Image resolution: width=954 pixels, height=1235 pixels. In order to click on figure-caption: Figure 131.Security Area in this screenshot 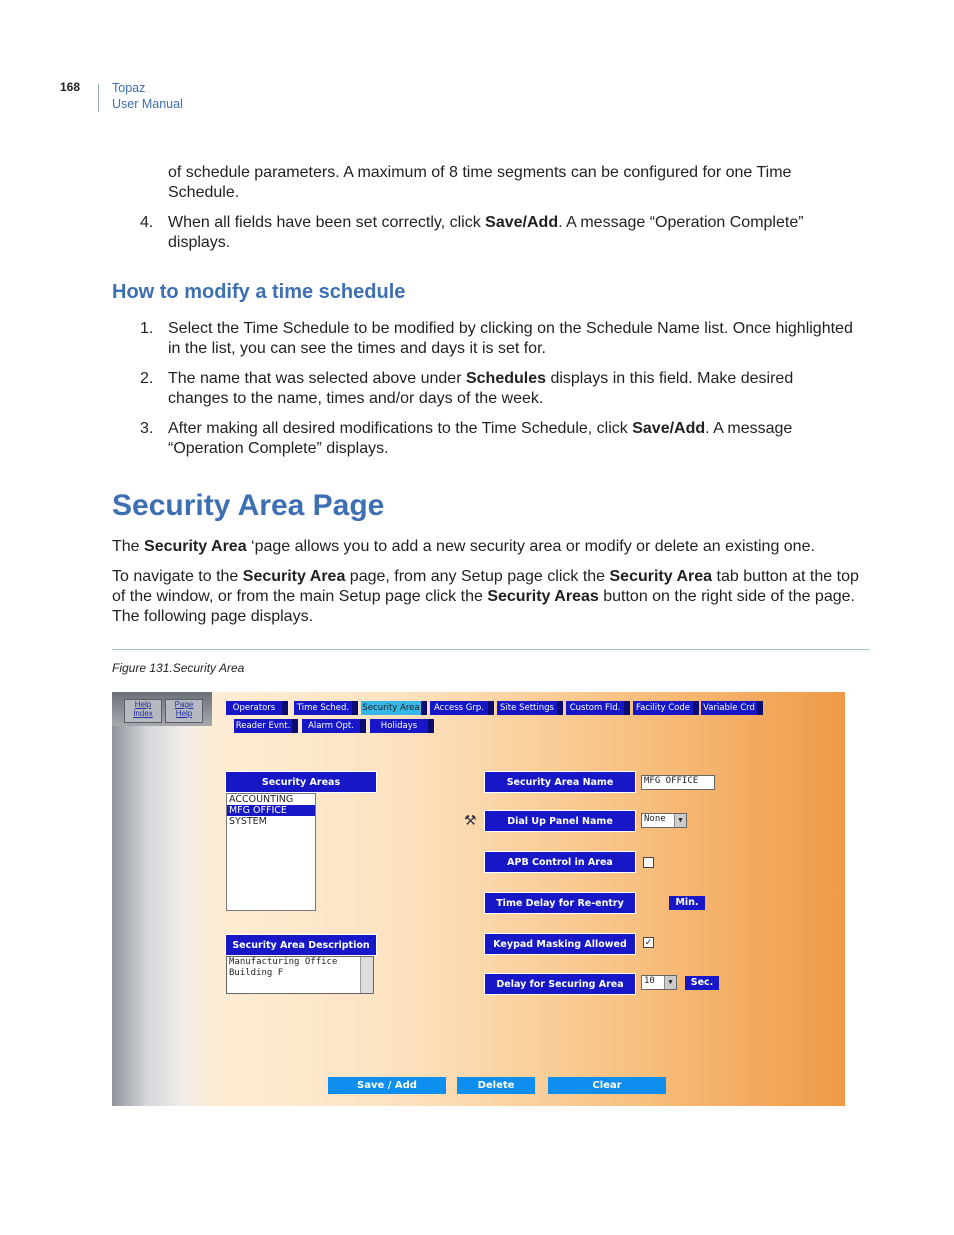, I will do `click(178, 668)`.